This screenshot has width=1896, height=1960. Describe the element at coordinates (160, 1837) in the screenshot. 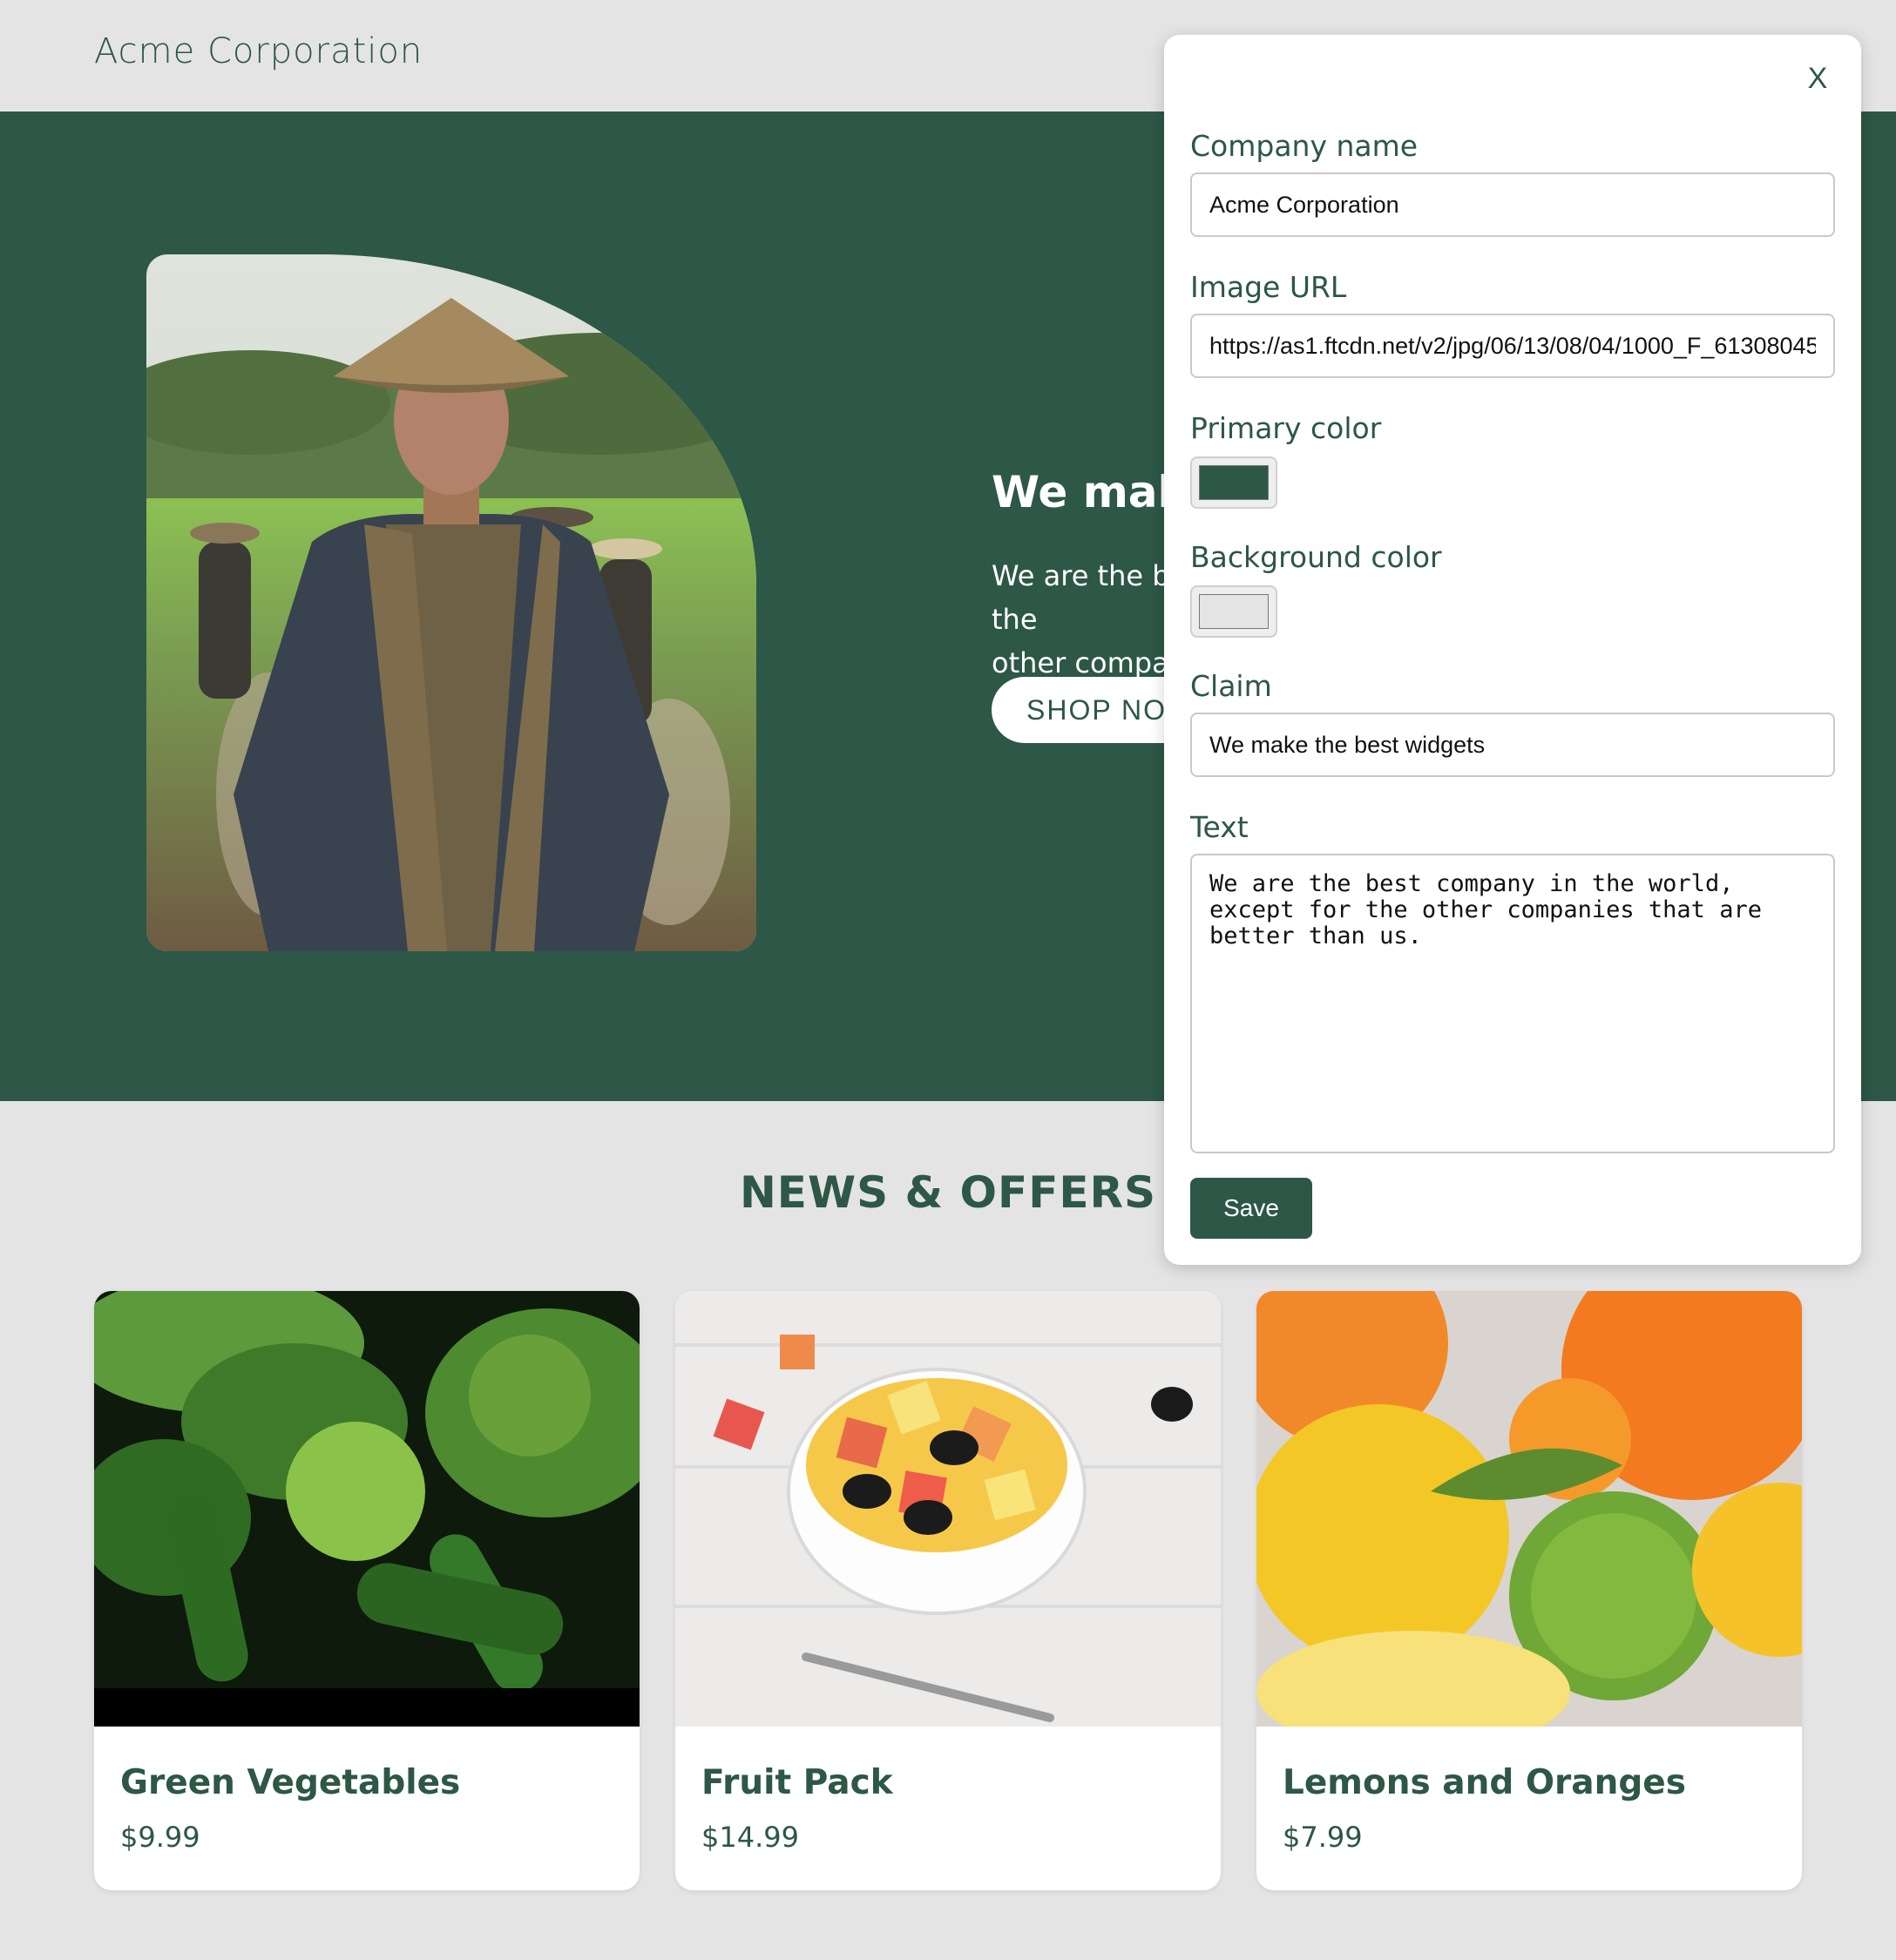

I see `product-price: $9.99` at that location.